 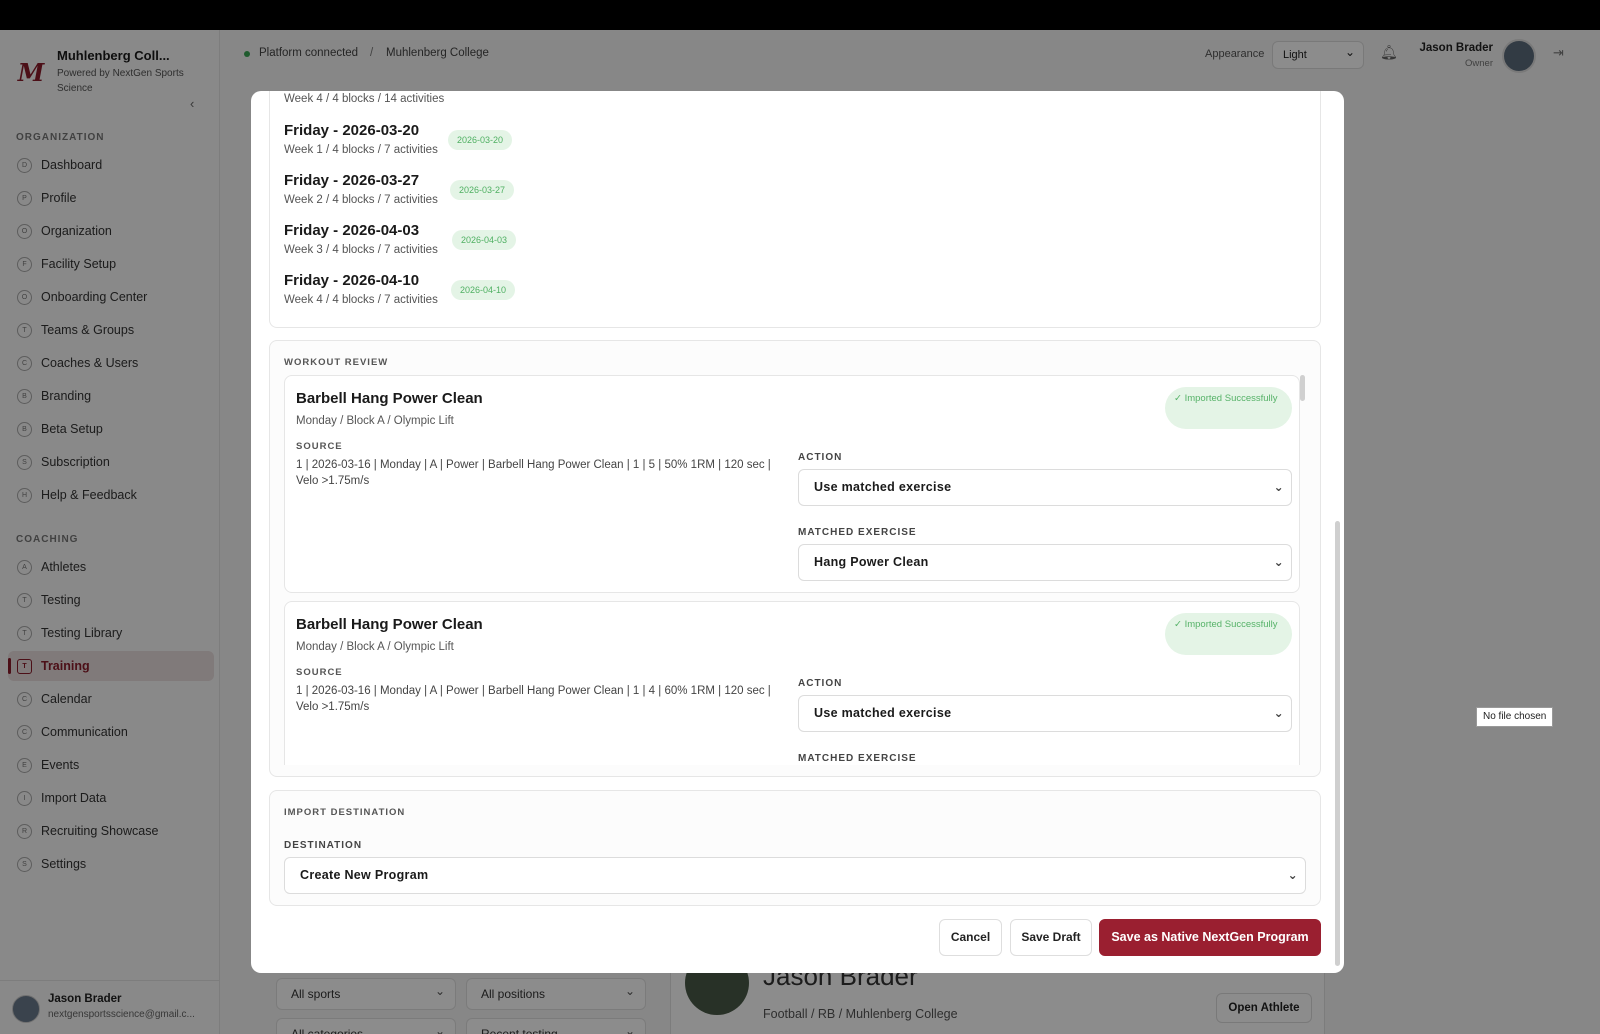 What do you see at coordinates (480, 140) in the screenshot?
I see `session-date-badge: 2026-03-20` at bounding box center [480, 140].